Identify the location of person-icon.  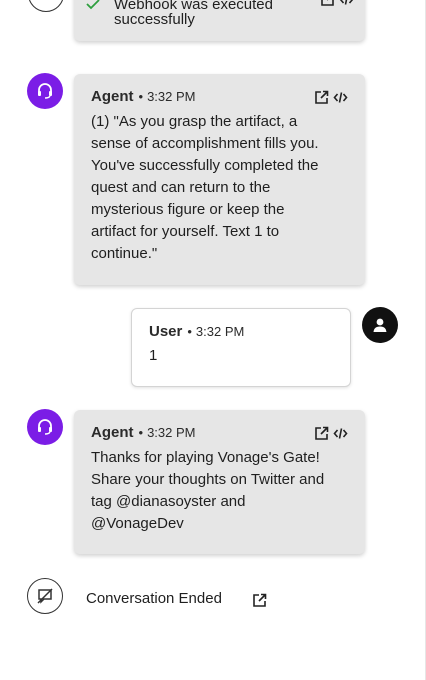
(380, 325).